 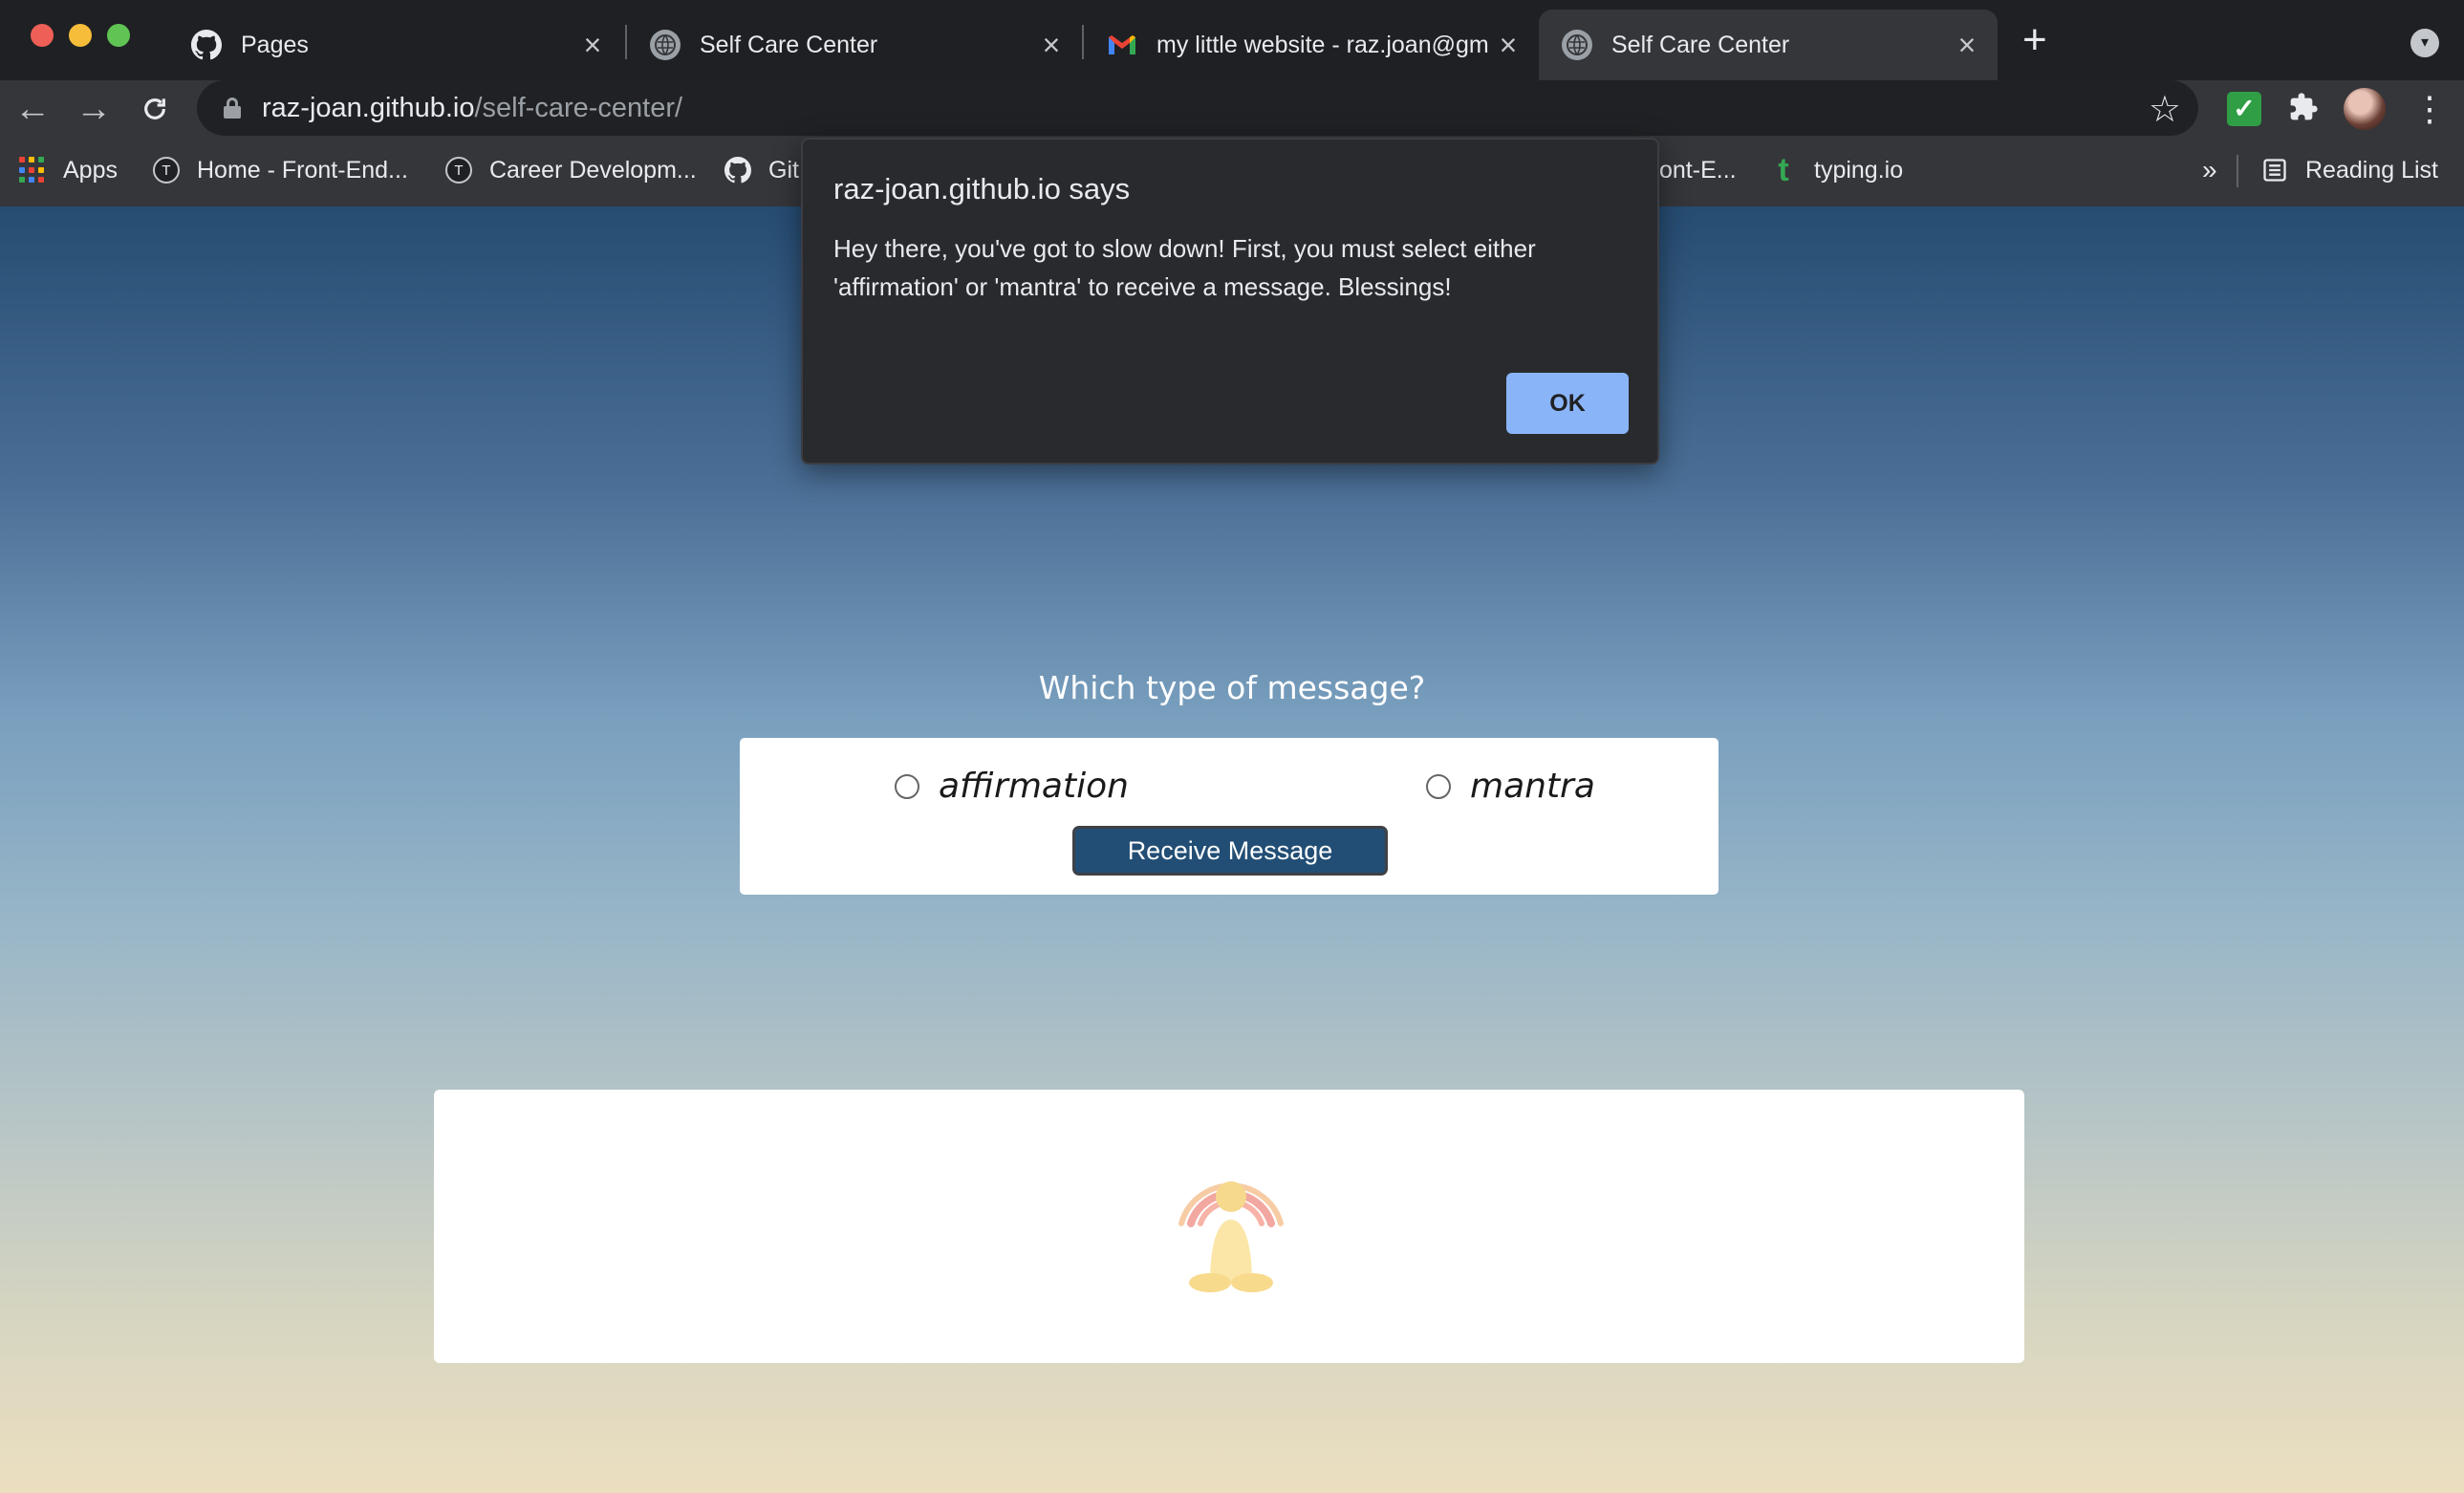 What do you see at coordinates (1859, 170) in the screenshot?
I see `bookmark-label: typing.io` at bounding box center [1859, 170].